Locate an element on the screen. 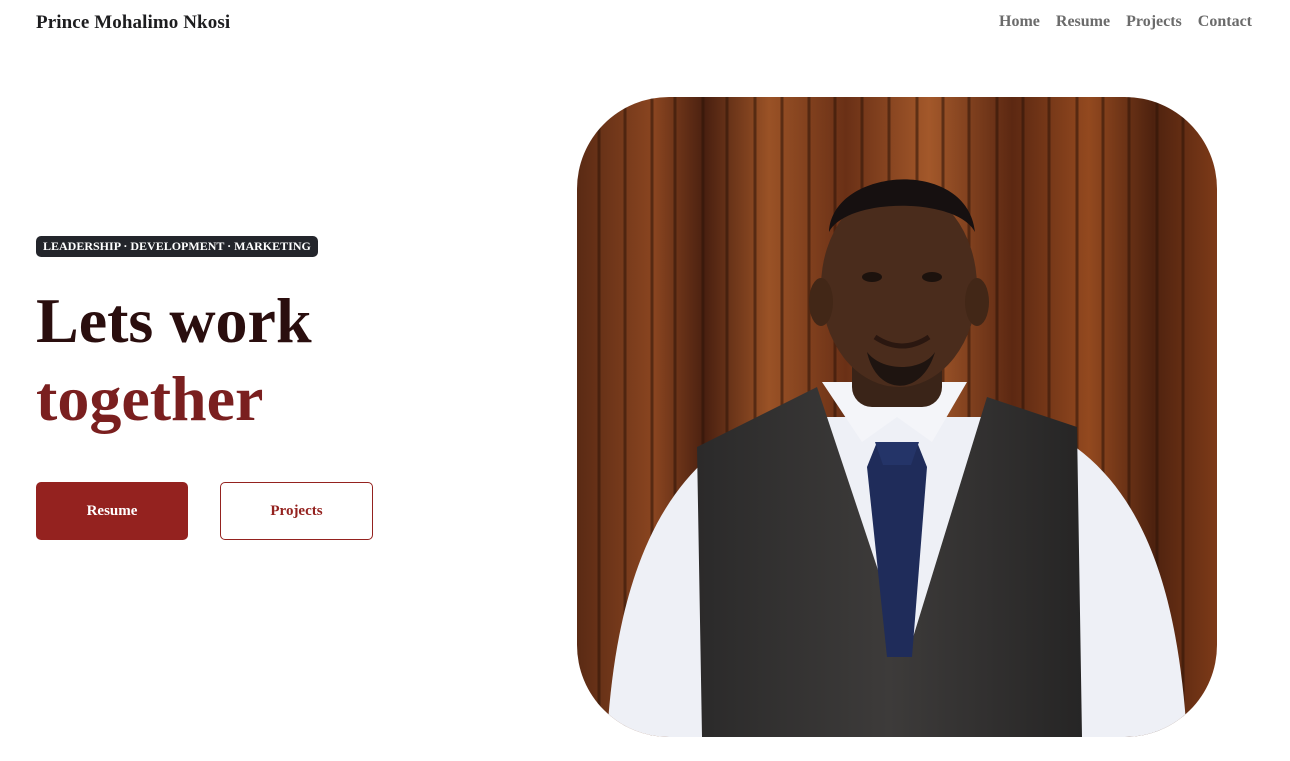 The width and height of the screenshot is (1290, 761). resume-button: Resume is located at coordinates (112, 511).